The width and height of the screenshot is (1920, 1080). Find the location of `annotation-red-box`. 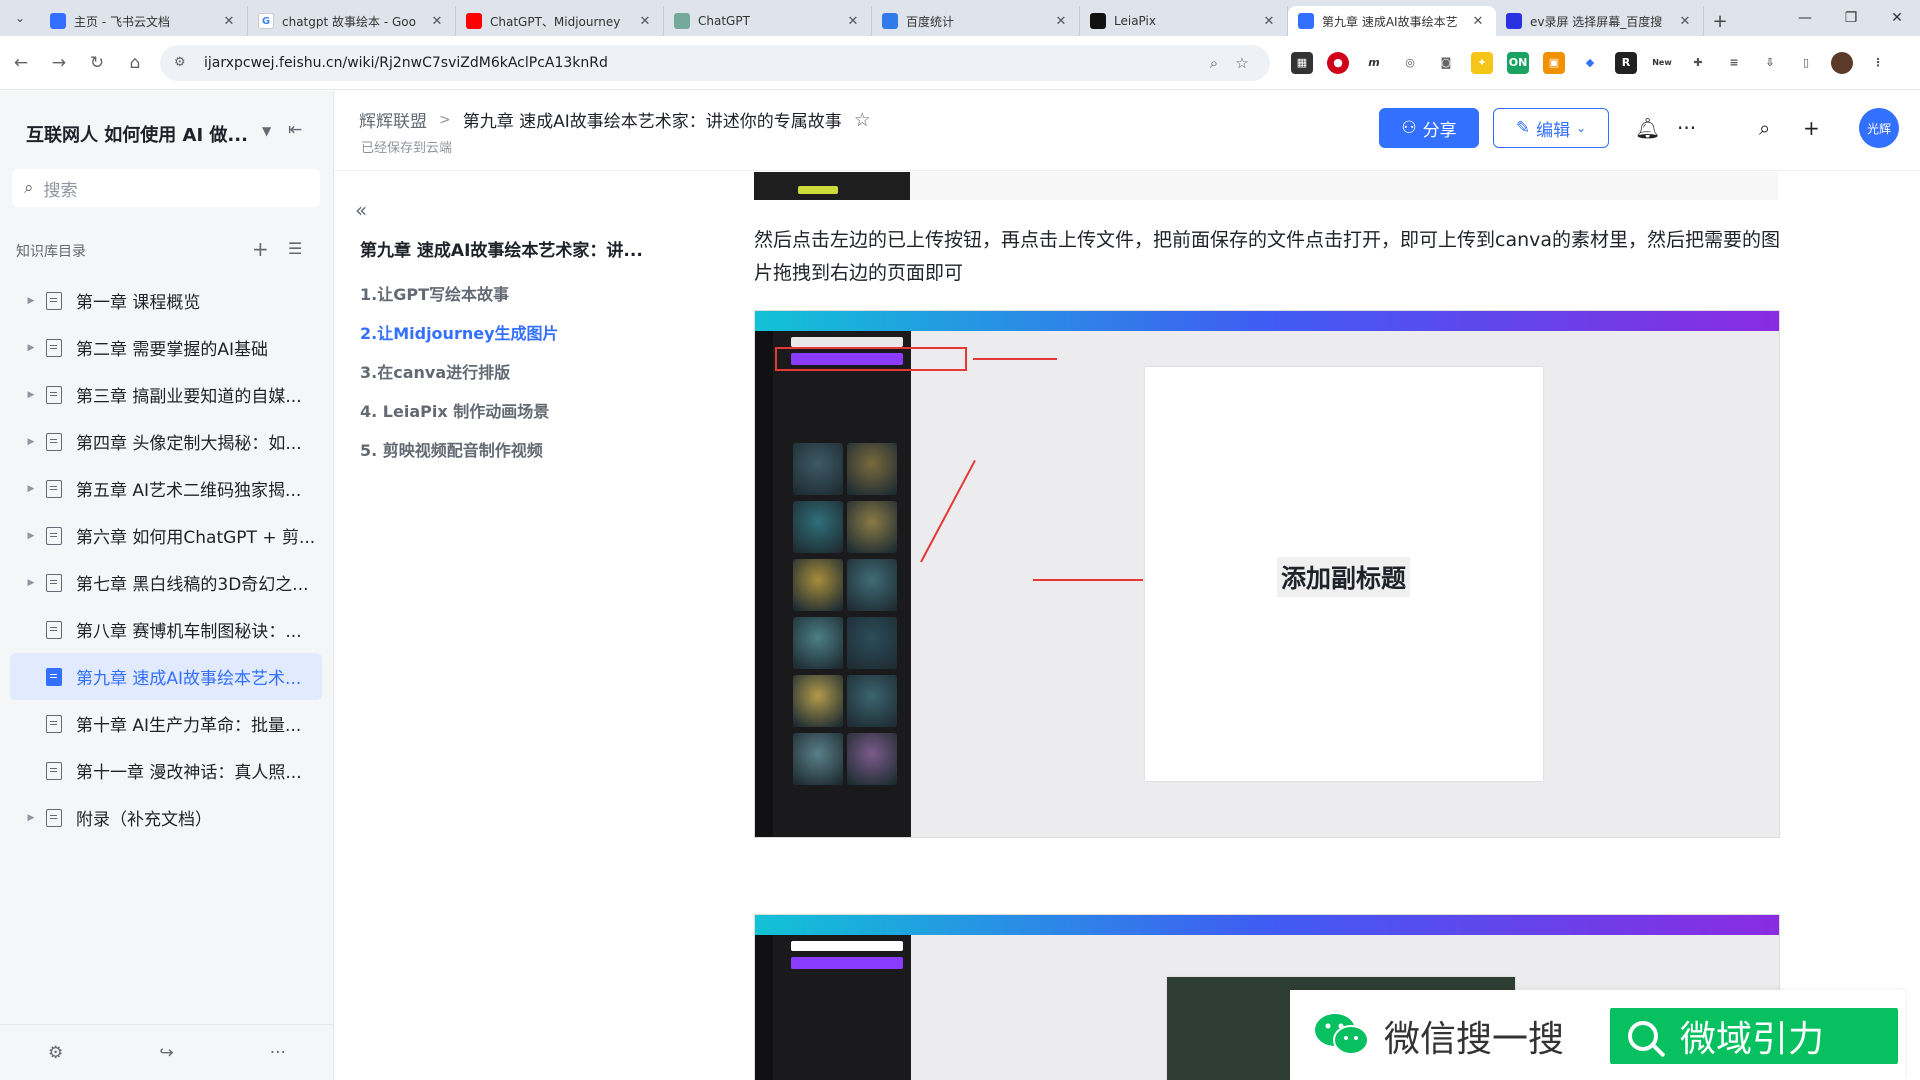

annotation-red-box is located at coordinates (871, 359).